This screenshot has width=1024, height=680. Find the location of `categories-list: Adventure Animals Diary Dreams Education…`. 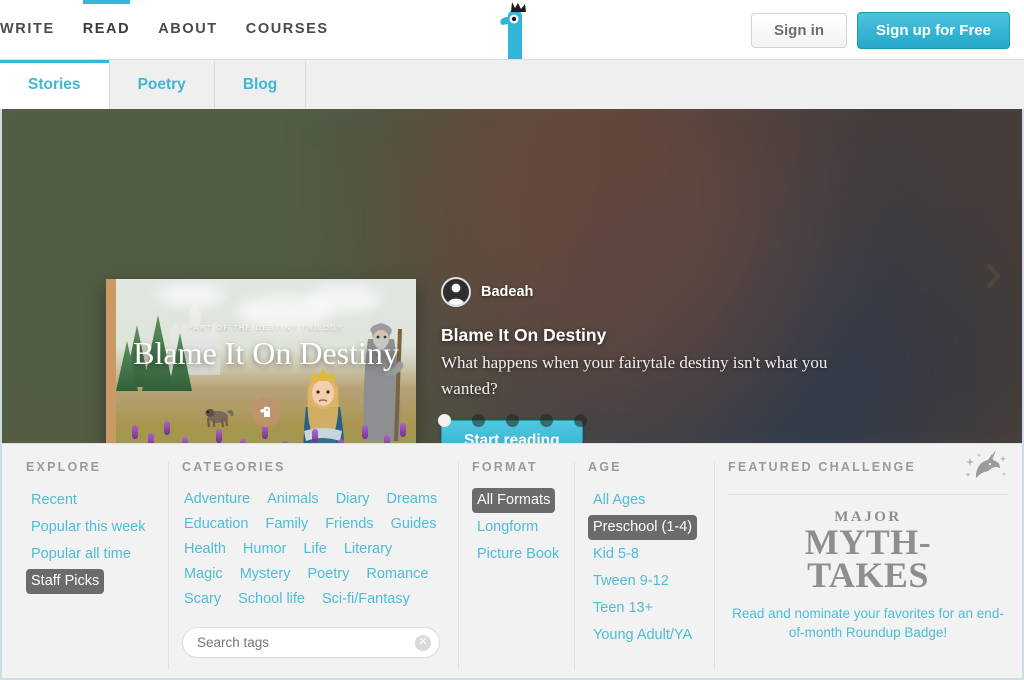

categories-list: Adventure Animals Diary Dreams Education… is located at coordinates (311, 549).